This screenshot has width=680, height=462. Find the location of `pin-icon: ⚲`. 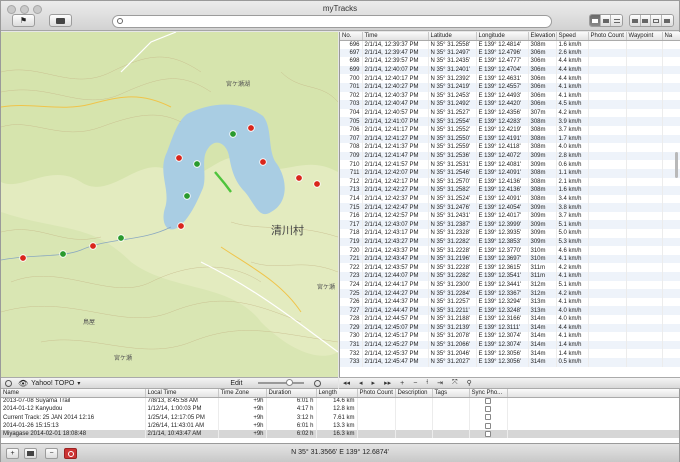

pin-icon: ⚲ is located at coordinates (469, 383).